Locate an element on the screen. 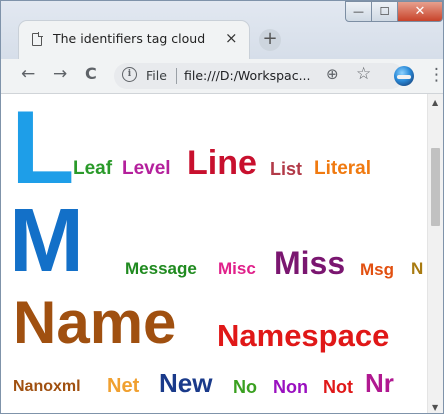 The image size is (444, 414). minimize-button: — is located at coordinates (358, 11).